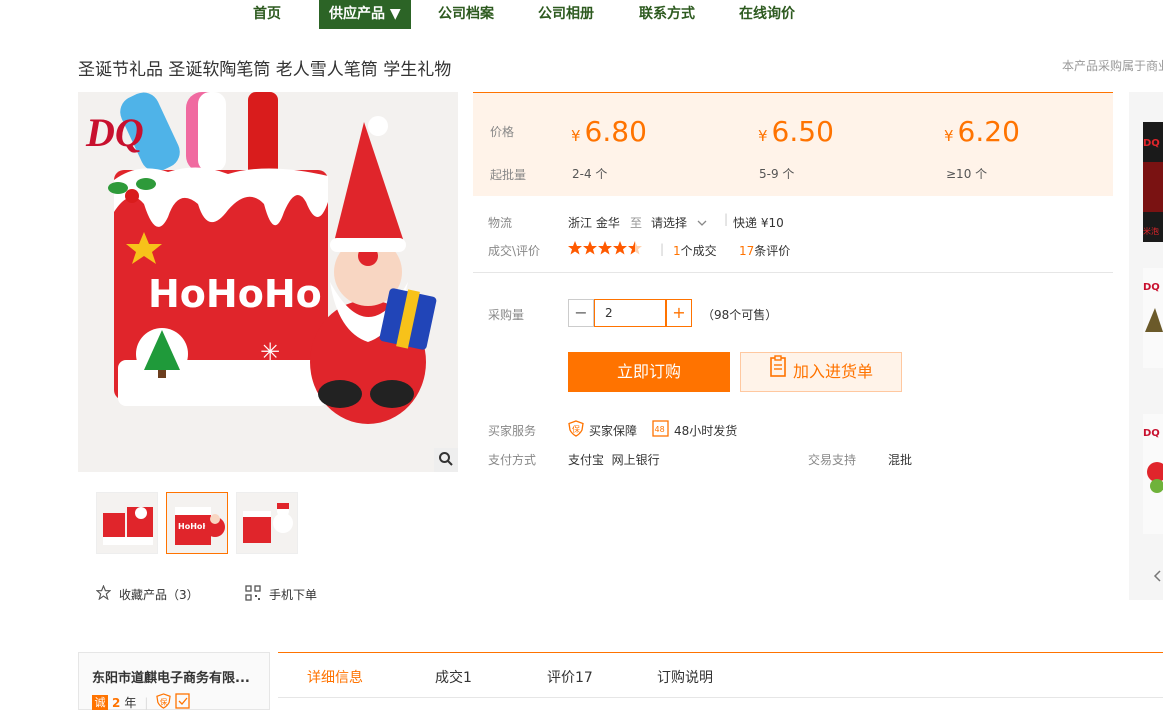 This screenshot has height=710, width=1163. What do you see at coordinates (609, 131) in the screenshot?
I see `price-tier-1: ¥6.80` at bounding box center [609, 131].